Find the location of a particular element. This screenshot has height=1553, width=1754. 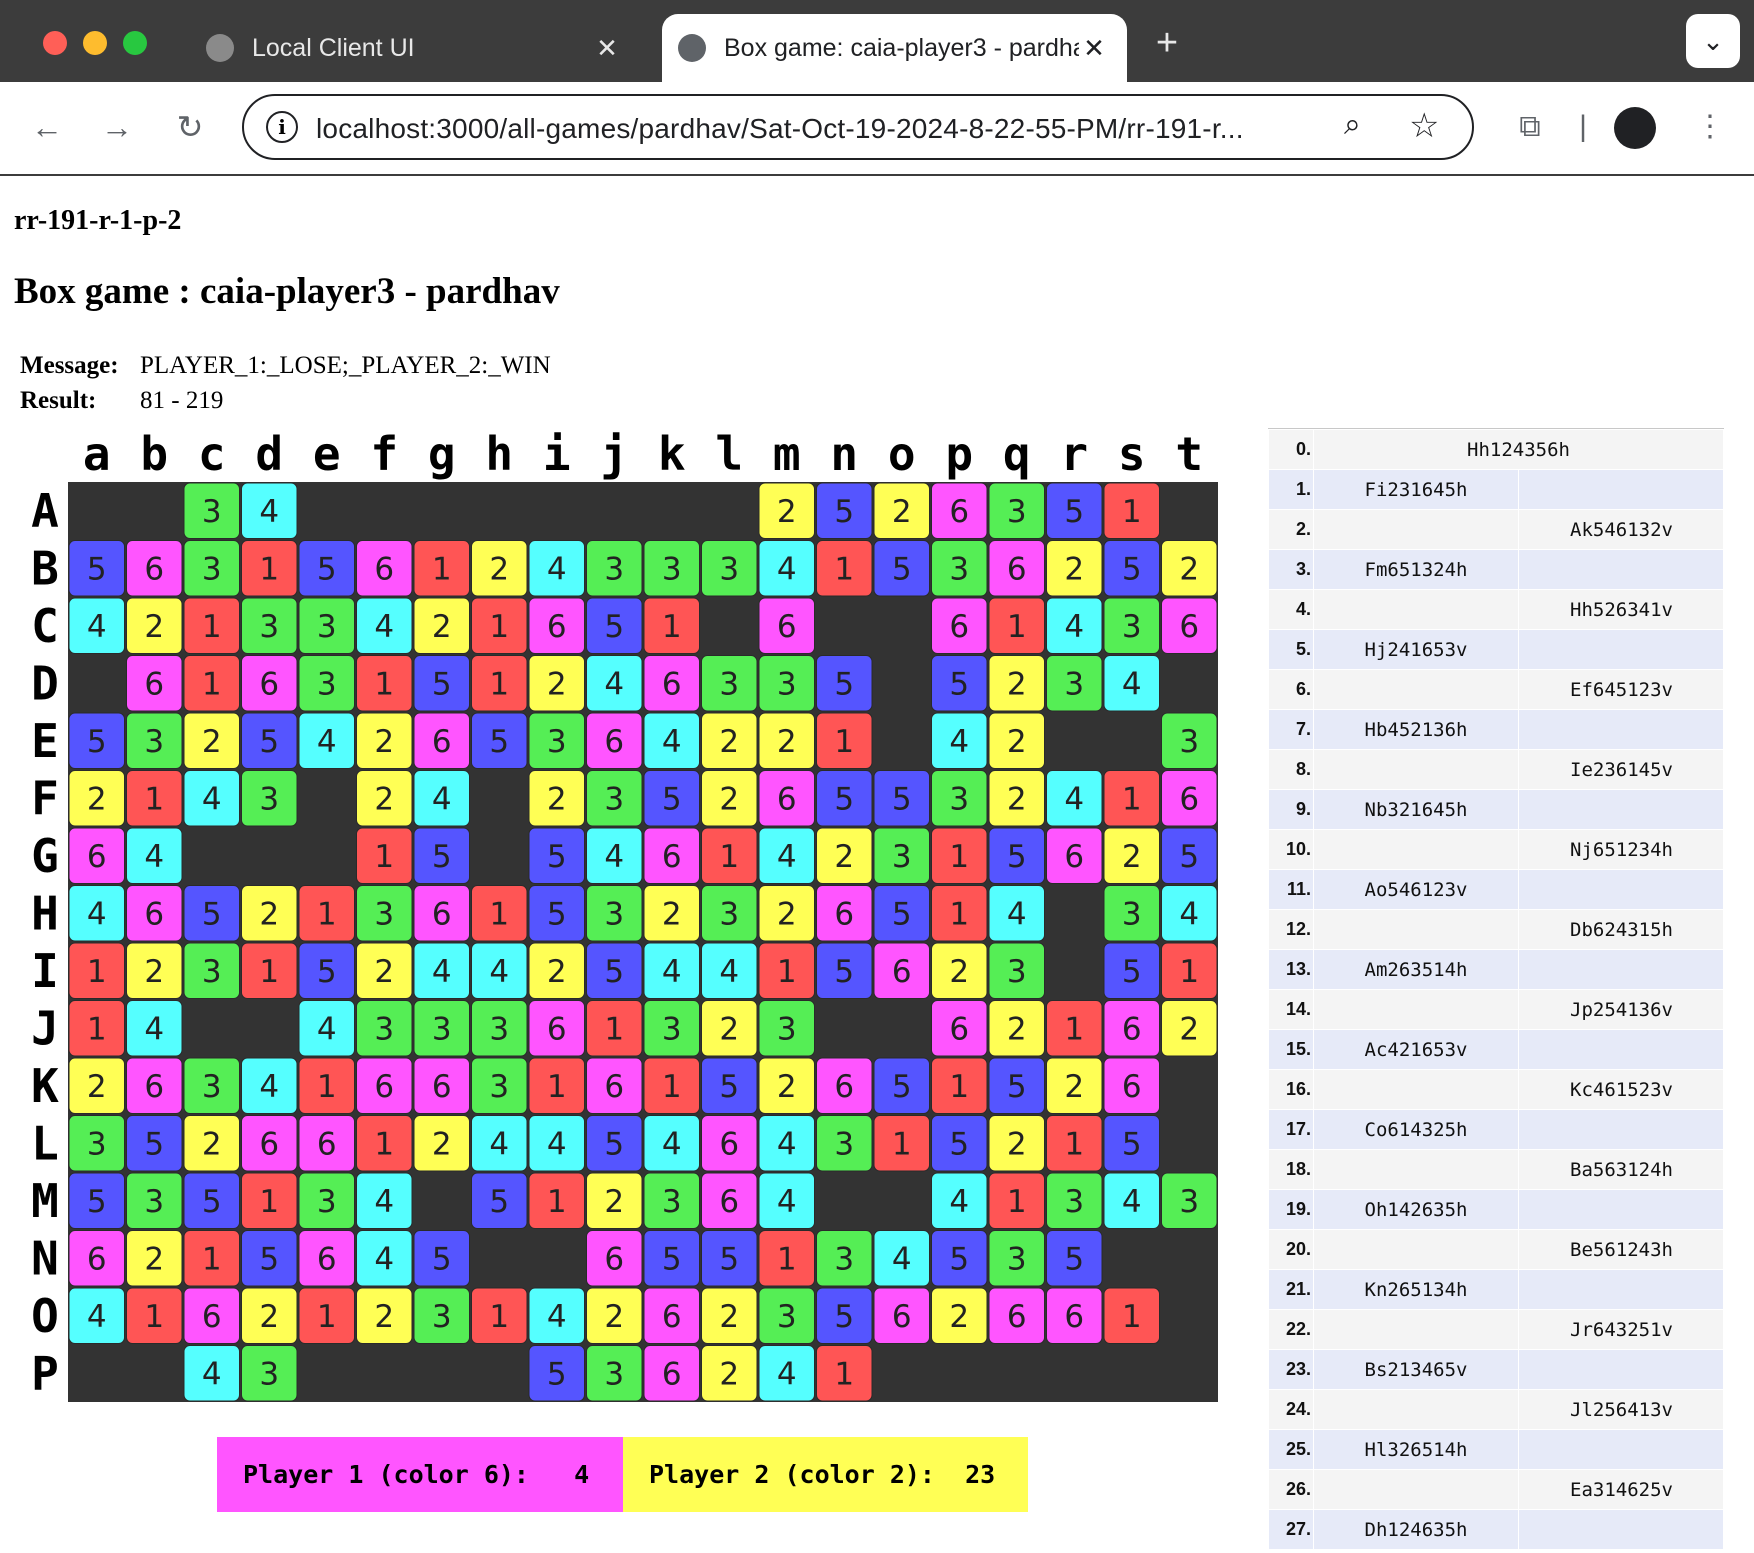

move-row: 15. Ac421653v is located at coordinates (1496, 1049).